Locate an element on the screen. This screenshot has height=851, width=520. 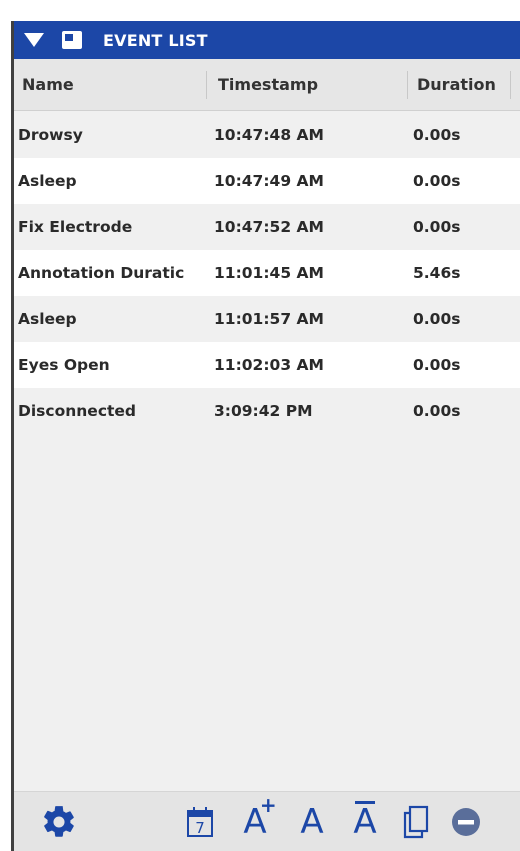
table-row: Fix Electrode 10:47:52 AM 0.00s is located at coordinates (267, 227).